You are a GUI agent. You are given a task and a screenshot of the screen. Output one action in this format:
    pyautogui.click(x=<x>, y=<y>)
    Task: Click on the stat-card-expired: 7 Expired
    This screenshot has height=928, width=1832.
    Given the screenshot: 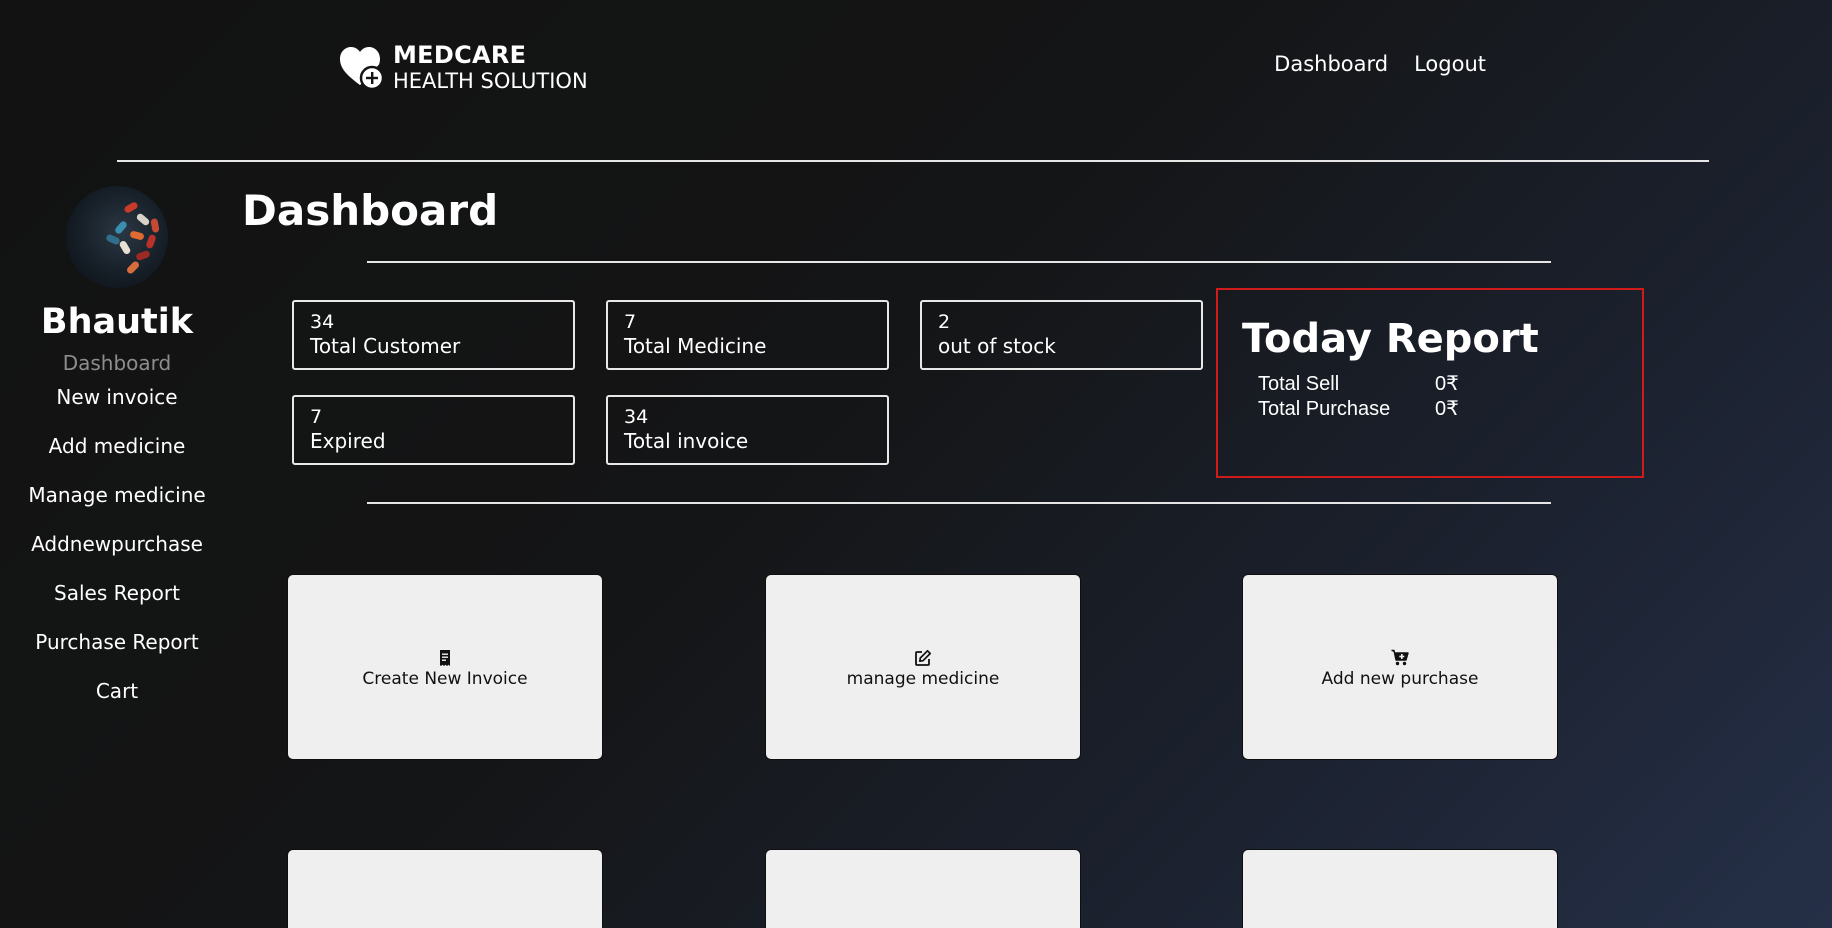 What is the action you would take?
    pyautogui.click(x=433, y=430)
    